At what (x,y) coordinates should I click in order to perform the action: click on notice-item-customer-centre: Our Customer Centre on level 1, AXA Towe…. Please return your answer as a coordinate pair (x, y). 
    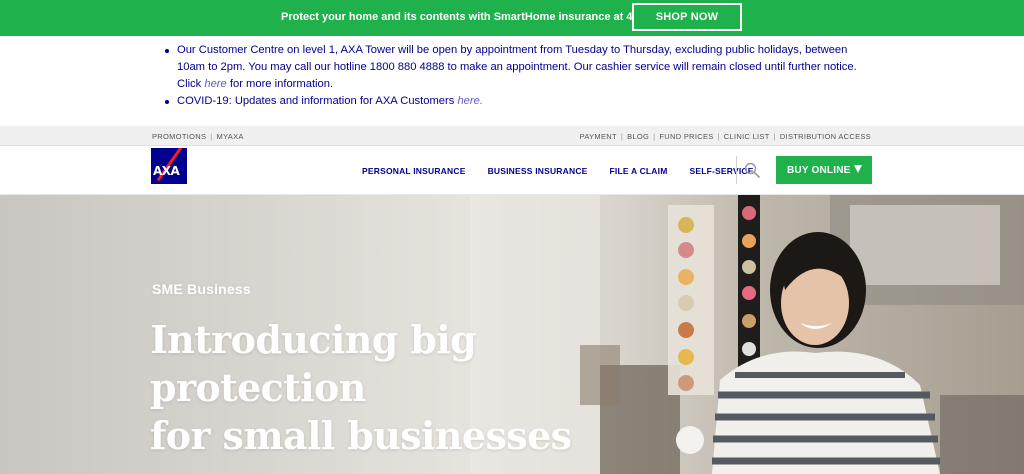
    Looking at the image, I should click on (521, 67).